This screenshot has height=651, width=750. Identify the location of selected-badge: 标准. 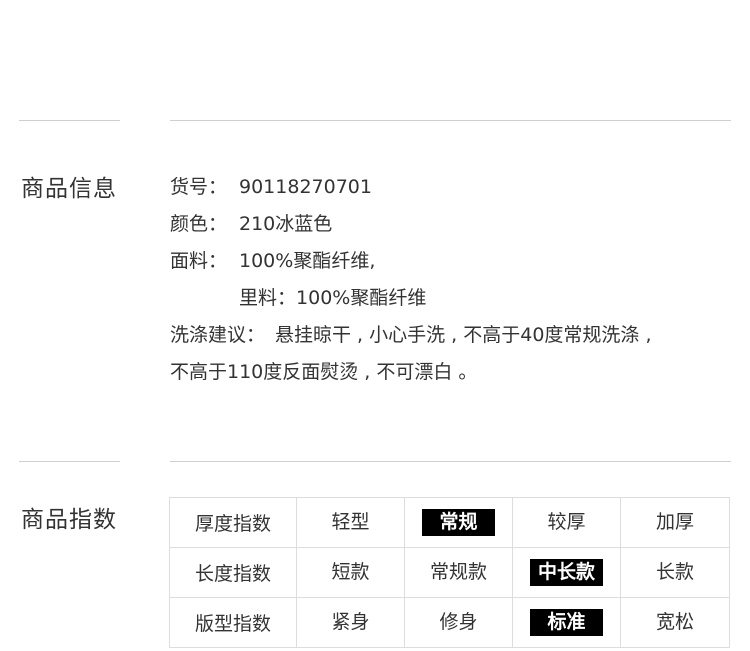
(566, 622).